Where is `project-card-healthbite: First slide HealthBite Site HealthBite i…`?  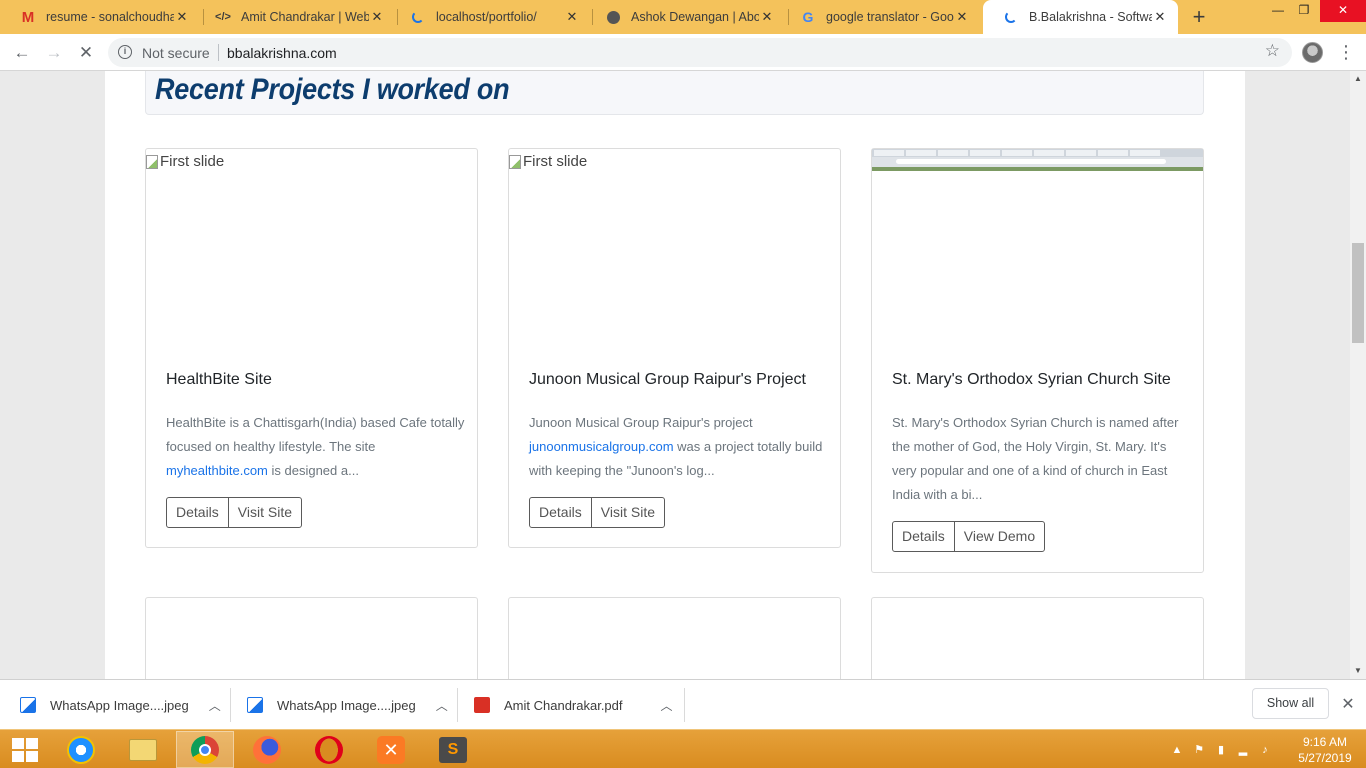
project-card-healthbite: First slide HealthBite Site HealthBite i… is located at coordinates (311, 348).